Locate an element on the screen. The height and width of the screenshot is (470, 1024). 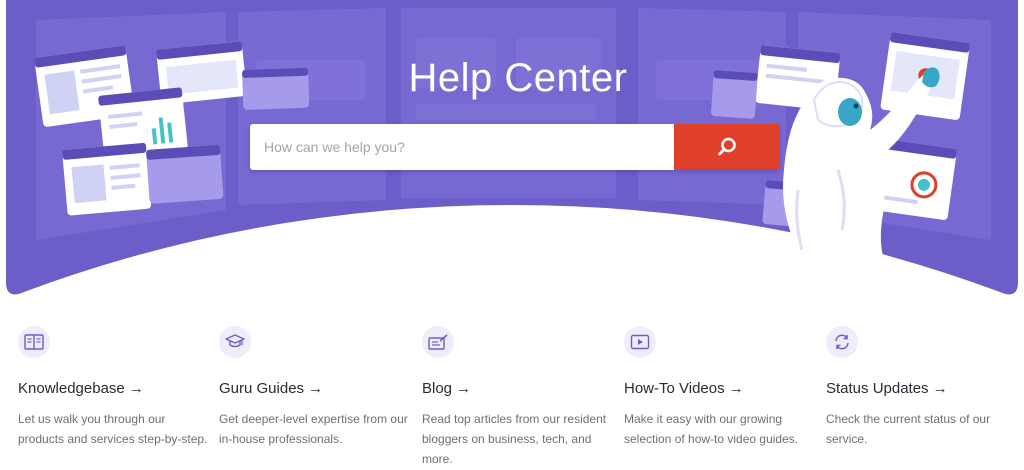
card-title-text: How-To Videos is located at coordinates (674, 388).